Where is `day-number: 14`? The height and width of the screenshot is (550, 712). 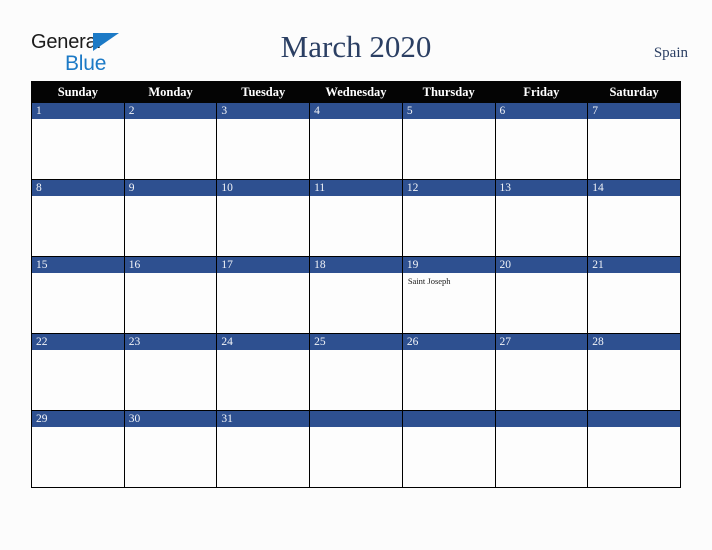 day-number: 14 is located at coordinates (634, 188).